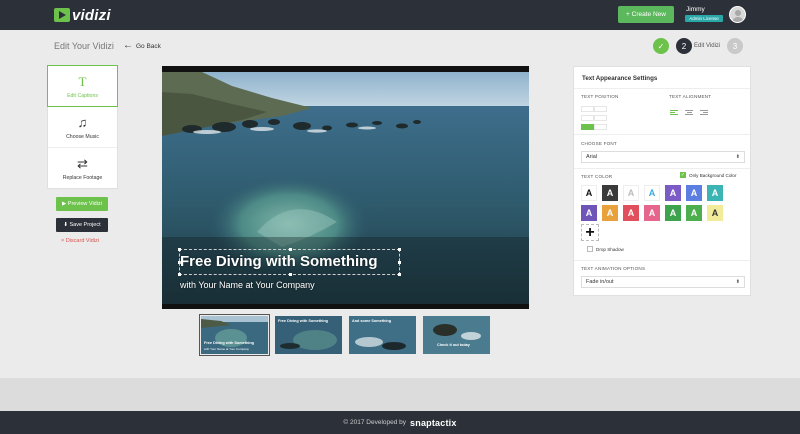  What do you see at coordinates (82, 122) in the screenshot?
I see `music-icon: ♫` at bounding box center [82, 122].